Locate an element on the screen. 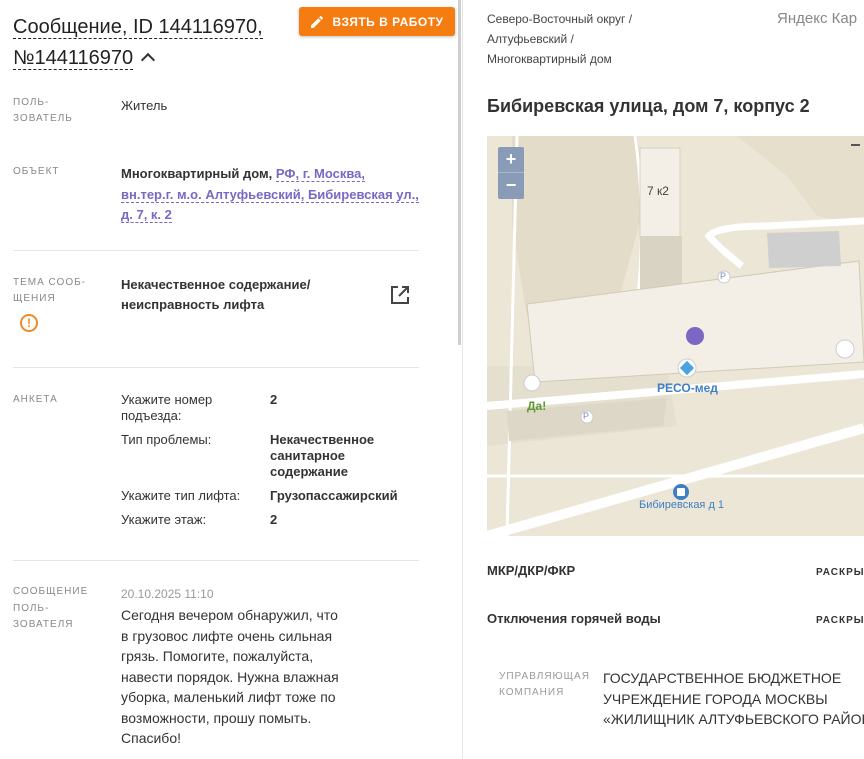  management-company-label-line: КОМПАНИЯ is located at coordinates (532, 692).